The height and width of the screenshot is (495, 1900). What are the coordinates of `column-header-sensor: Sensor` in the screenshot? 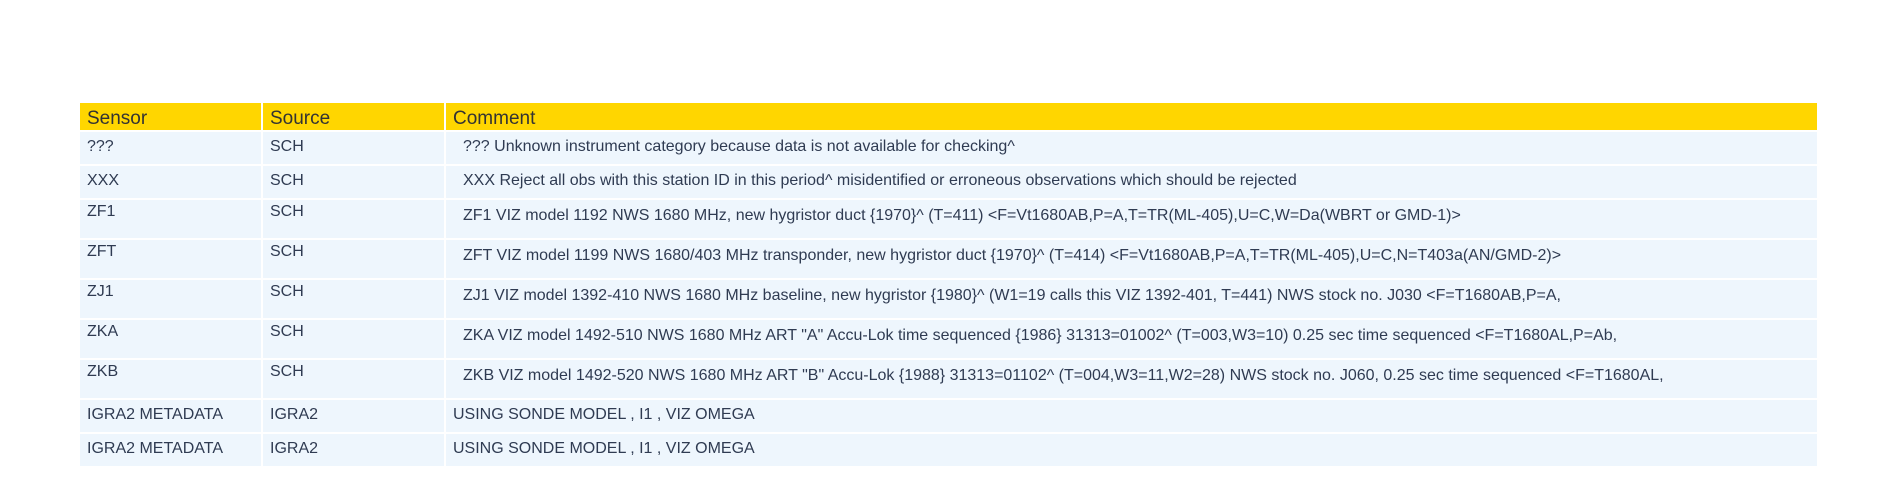 It's located at (170, 116).